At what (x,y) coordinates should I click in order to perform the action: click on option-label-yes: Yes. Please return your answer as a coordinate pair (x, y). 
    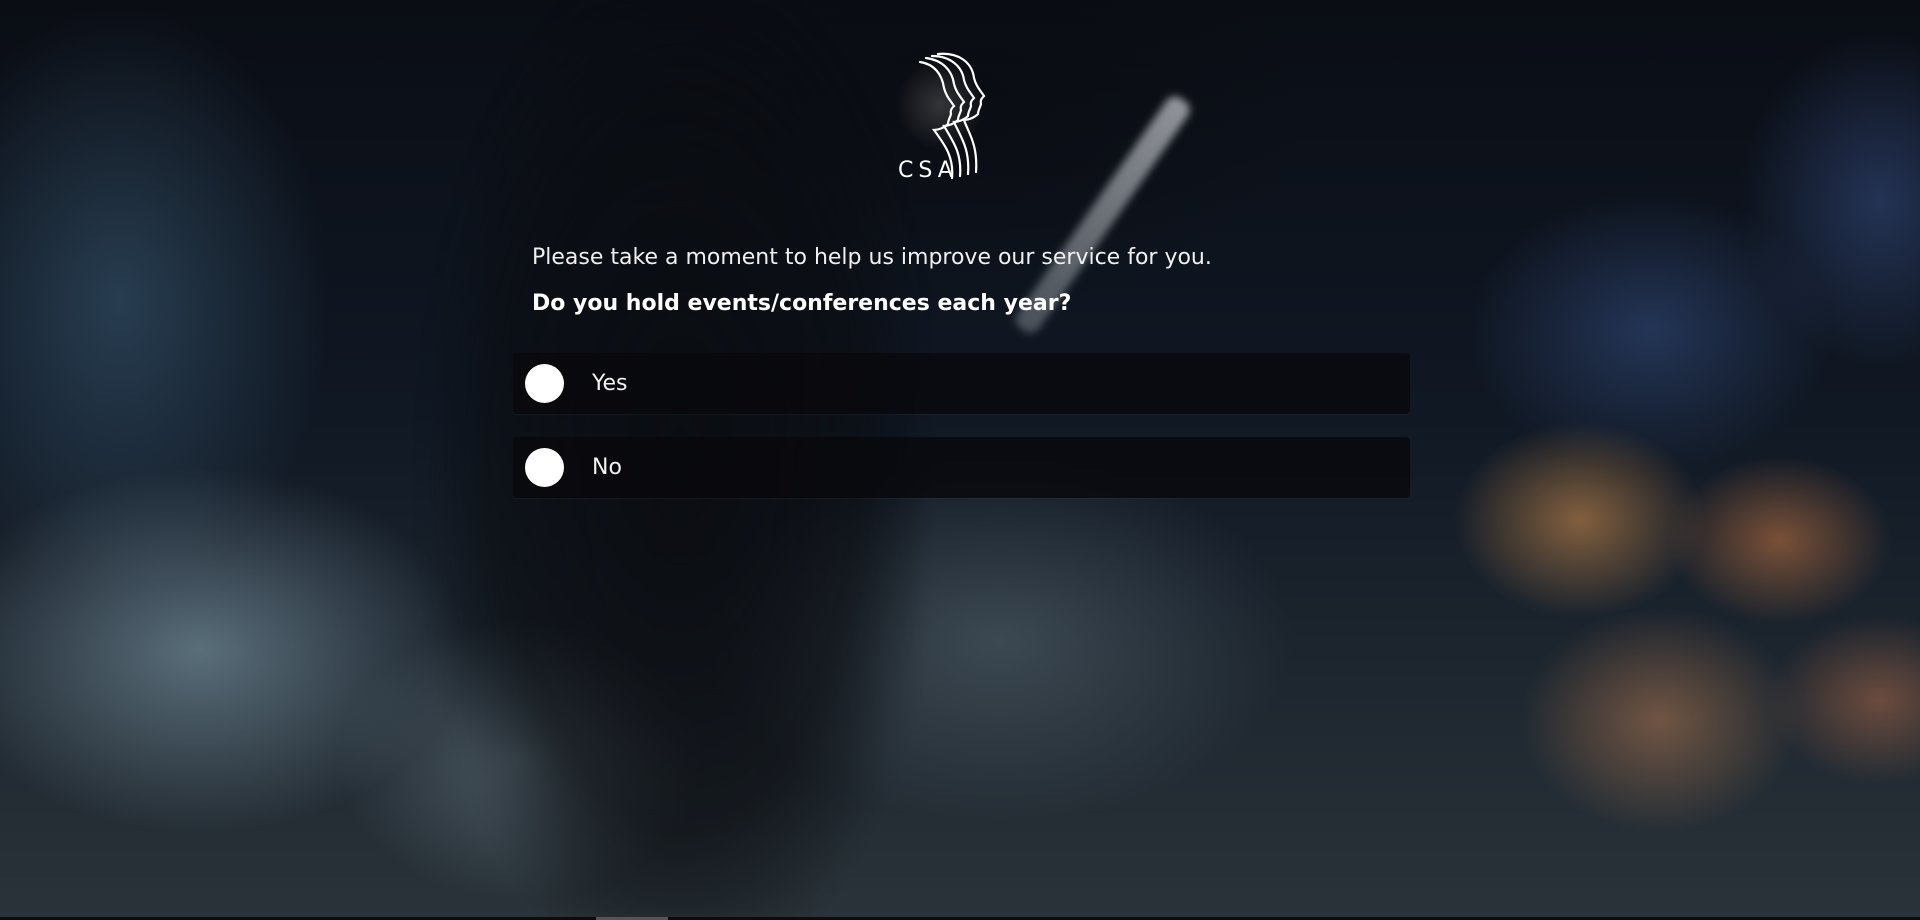
    Looking at the image, I should click on (610, 383).